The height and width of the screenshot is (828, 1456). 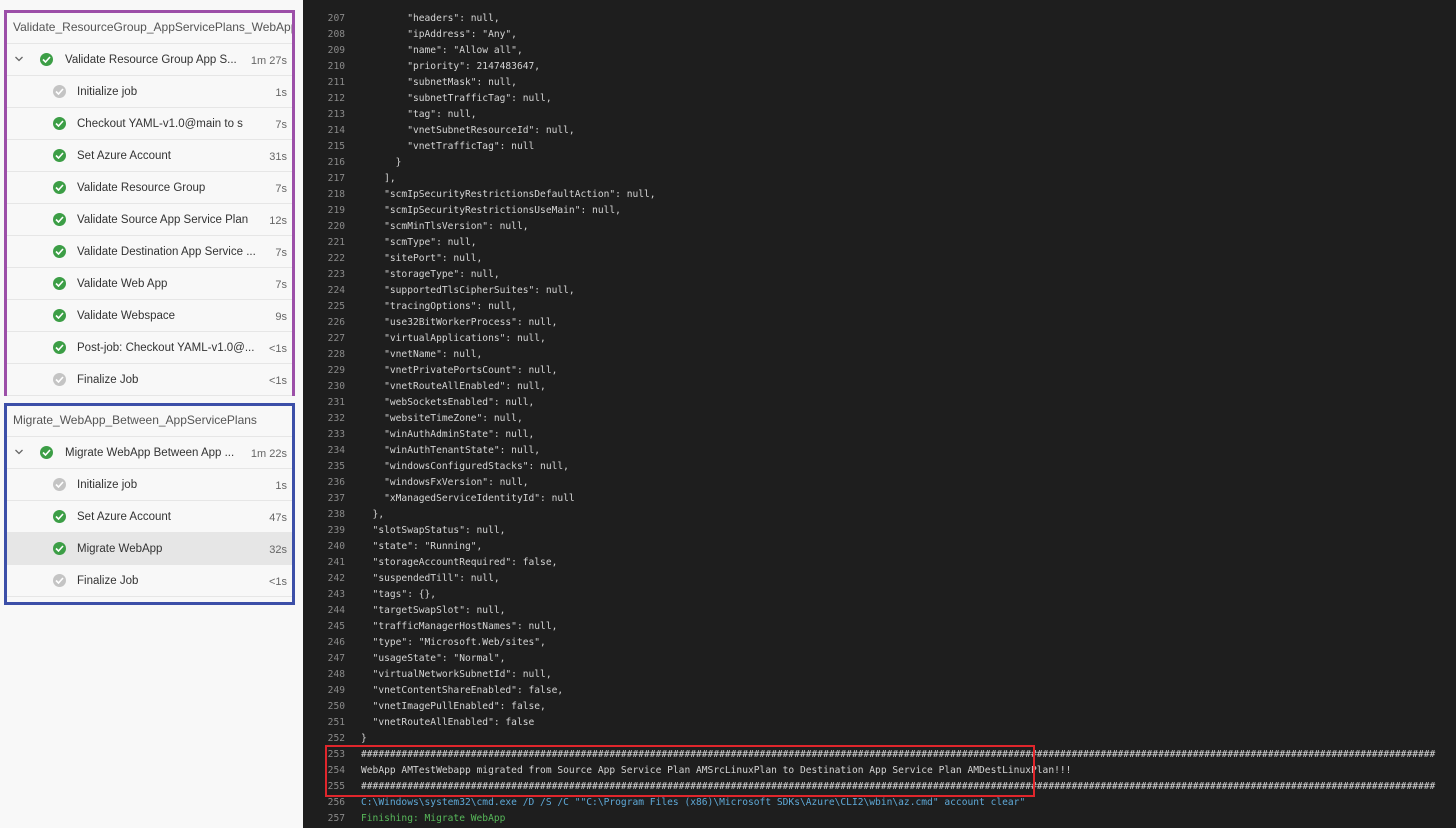 I want to click on job-validate-resource-group: Validate Resource Group App S... 1m 27s, so click(x=149, y=60).